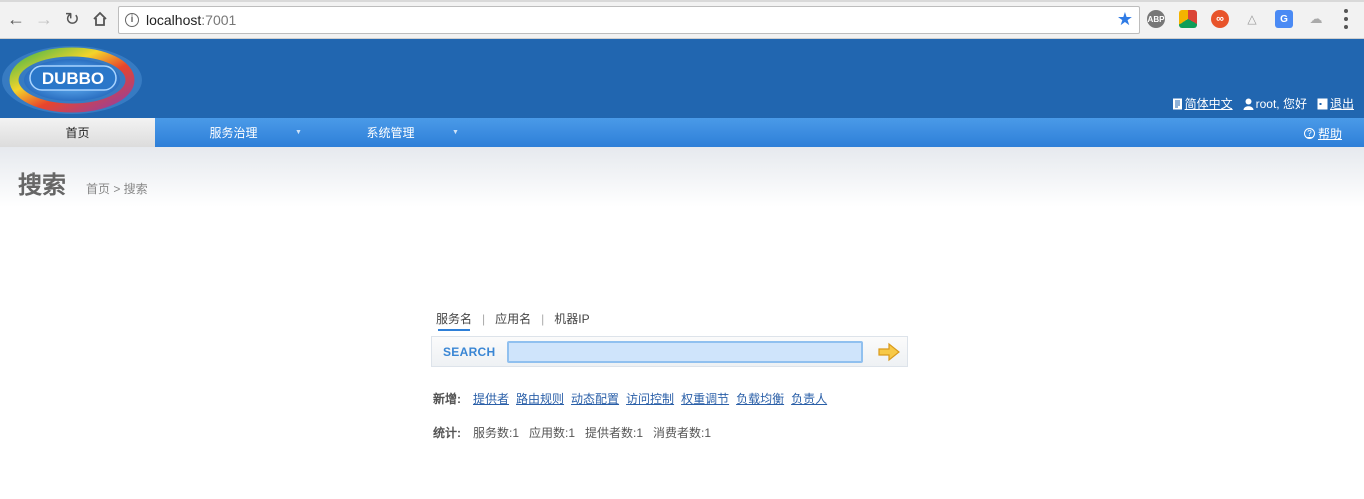 This screenshot has height=499, width=1364. Describe the element at coordinates (595, 398) in the screenshot. I see `add-config-link: 动态配置` at that location.